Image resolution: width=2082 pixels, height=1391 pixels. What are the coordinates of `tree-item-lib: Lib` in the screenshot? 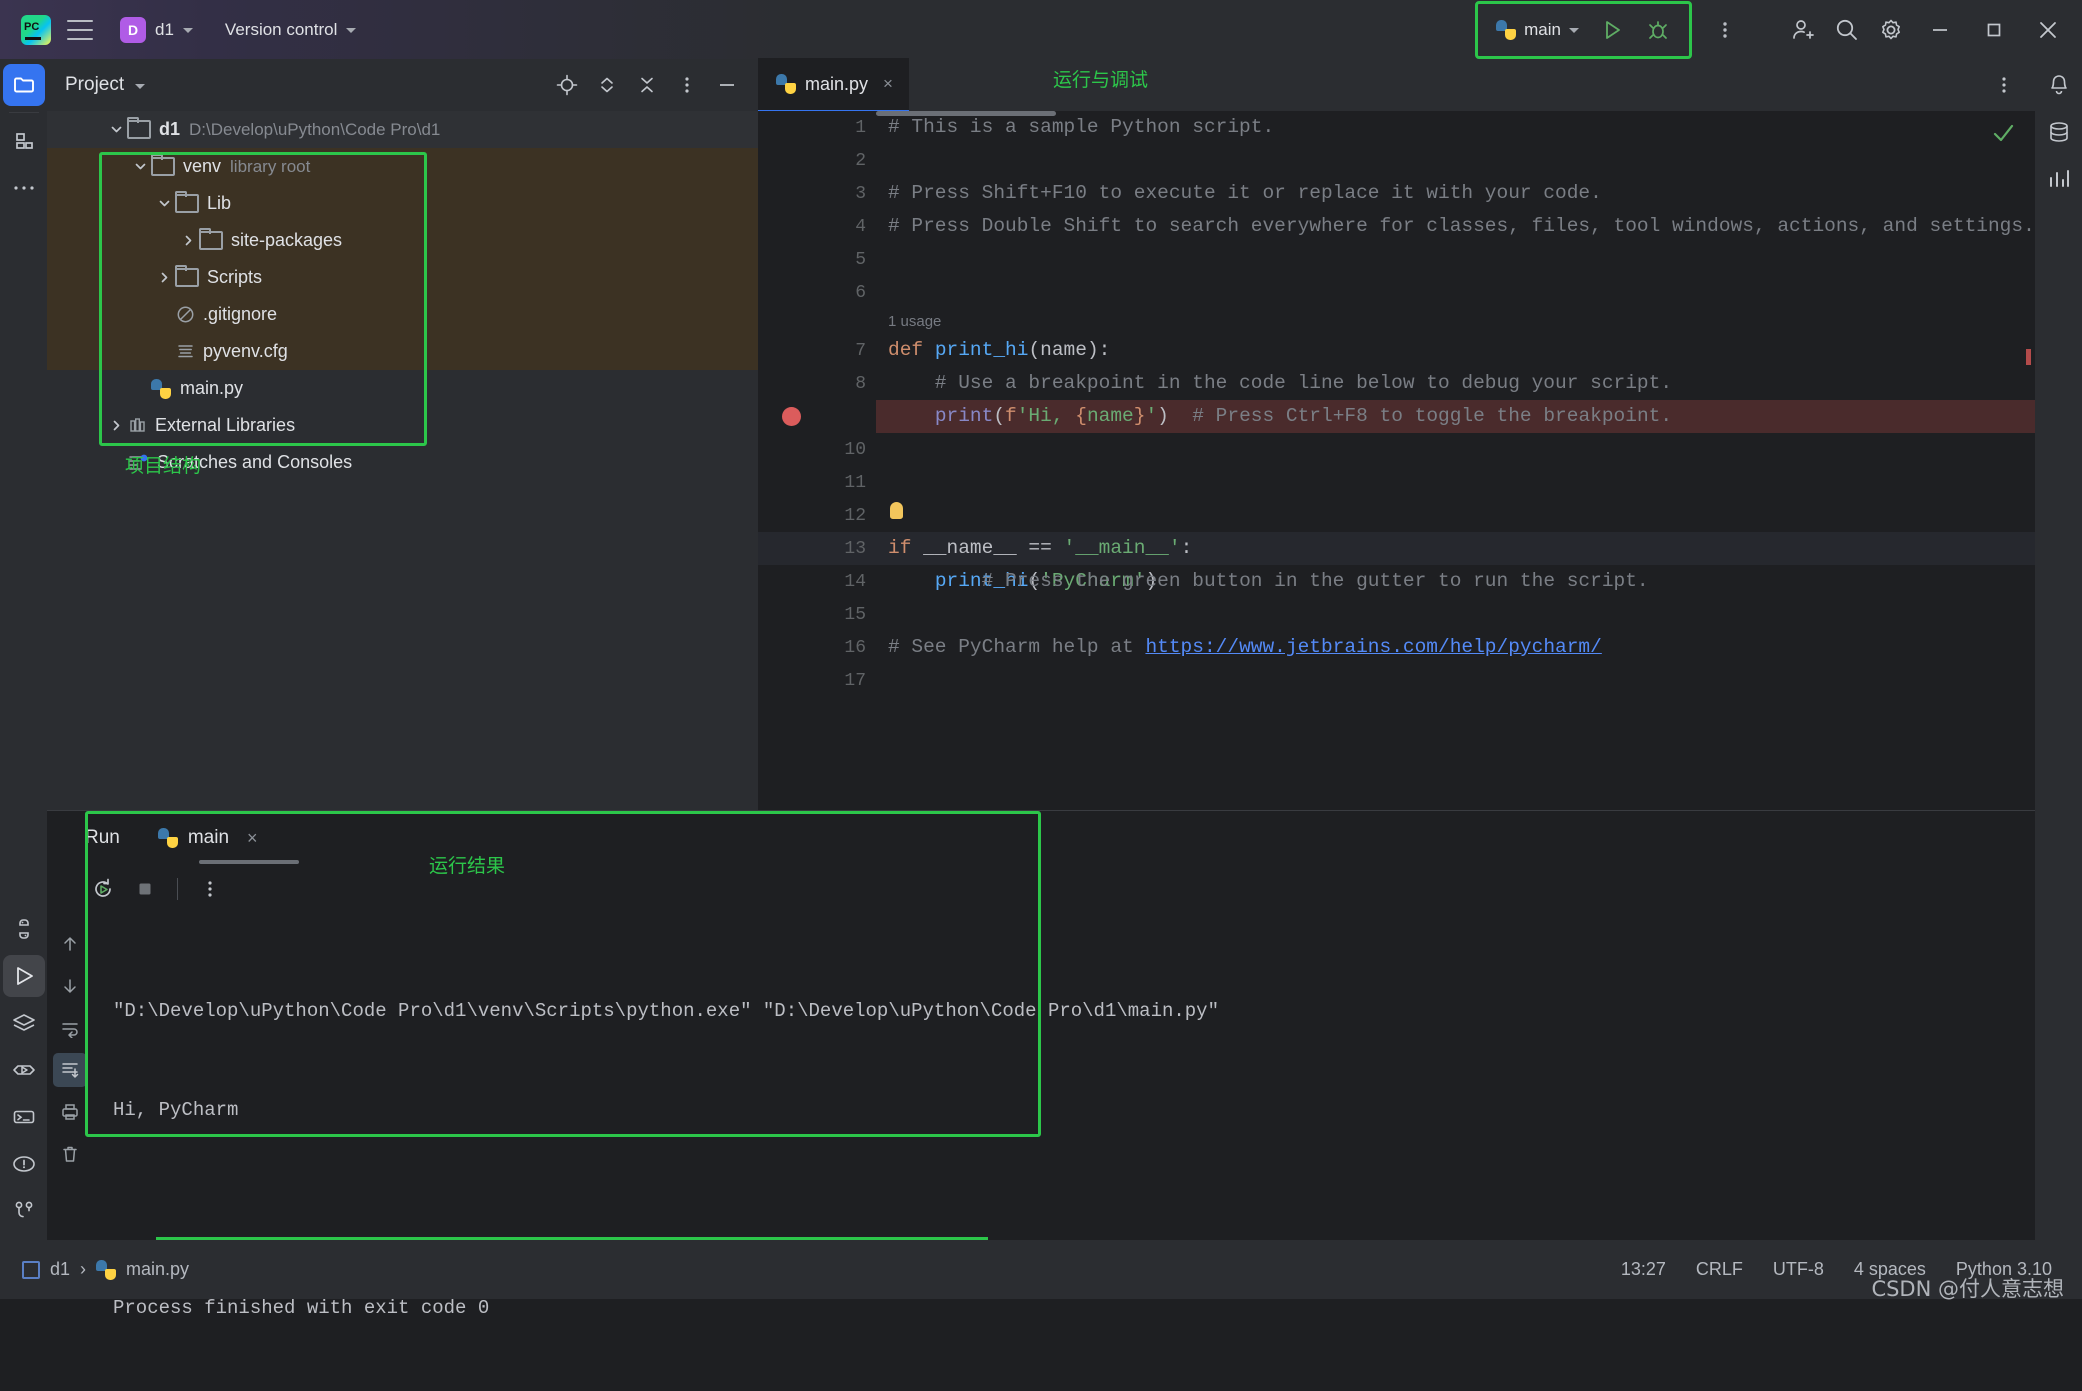 It's located at (402, 203).